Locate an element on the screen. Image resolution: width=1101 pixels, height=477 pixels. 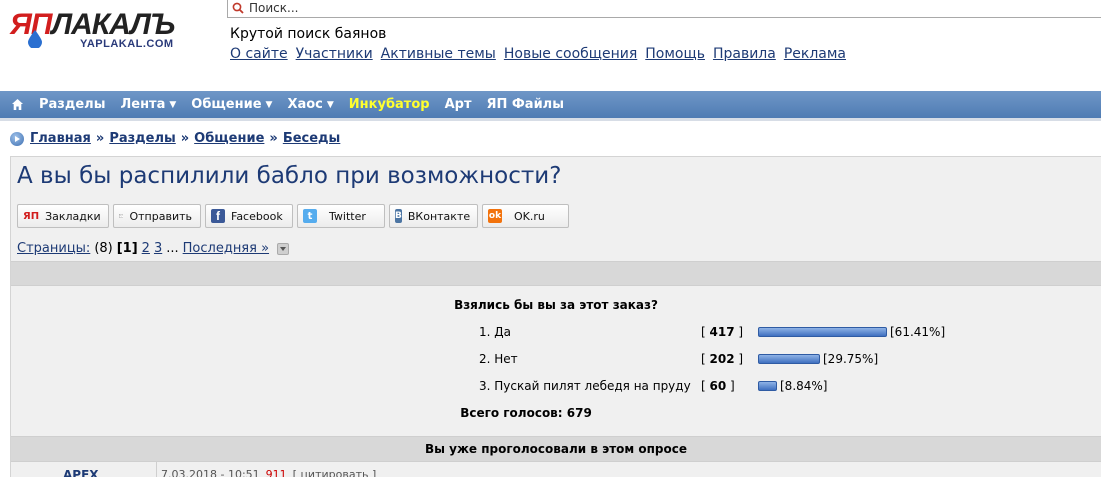
facebook-icon: f is located at coordinates (218, 216).